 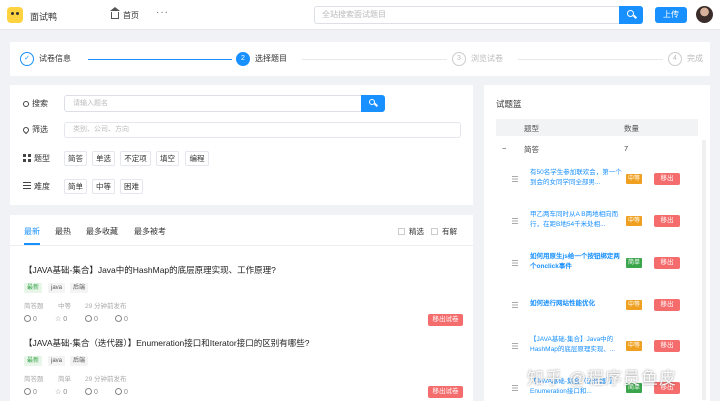 What do you see at coordinates (26, 130) in the screenshot?
I see `location-pin-icon` at bounding box center [26, 130].